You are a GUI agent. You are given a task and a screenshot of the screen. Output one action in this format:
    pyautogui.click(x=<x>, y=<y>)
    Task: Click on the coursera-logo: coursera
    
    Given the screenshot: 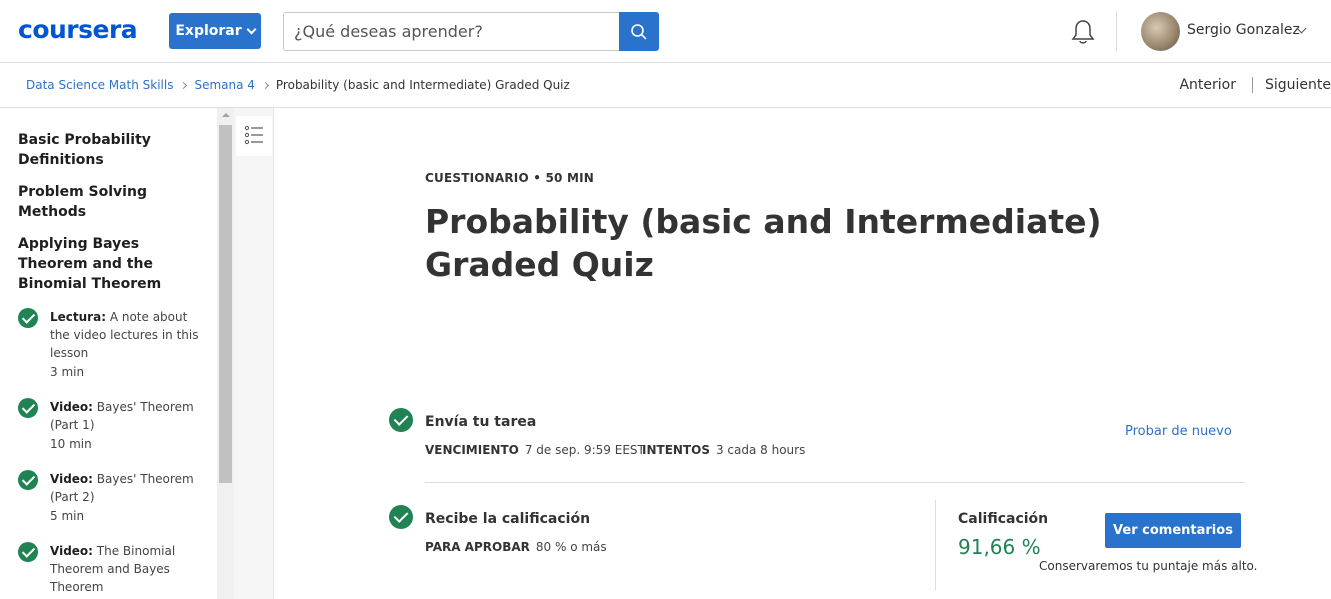 What is the action you would take?
    pyautogui.click(x=78, y=29)
    